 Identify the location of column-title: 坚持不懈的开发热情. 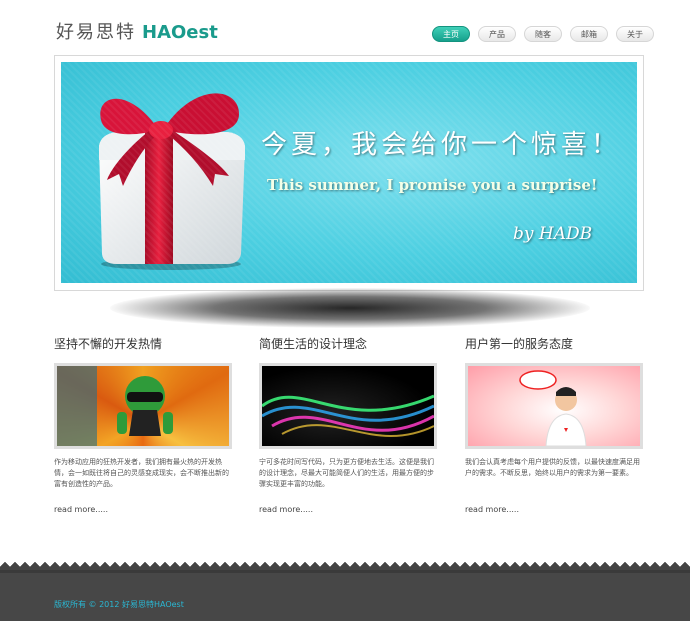
(108, 344).